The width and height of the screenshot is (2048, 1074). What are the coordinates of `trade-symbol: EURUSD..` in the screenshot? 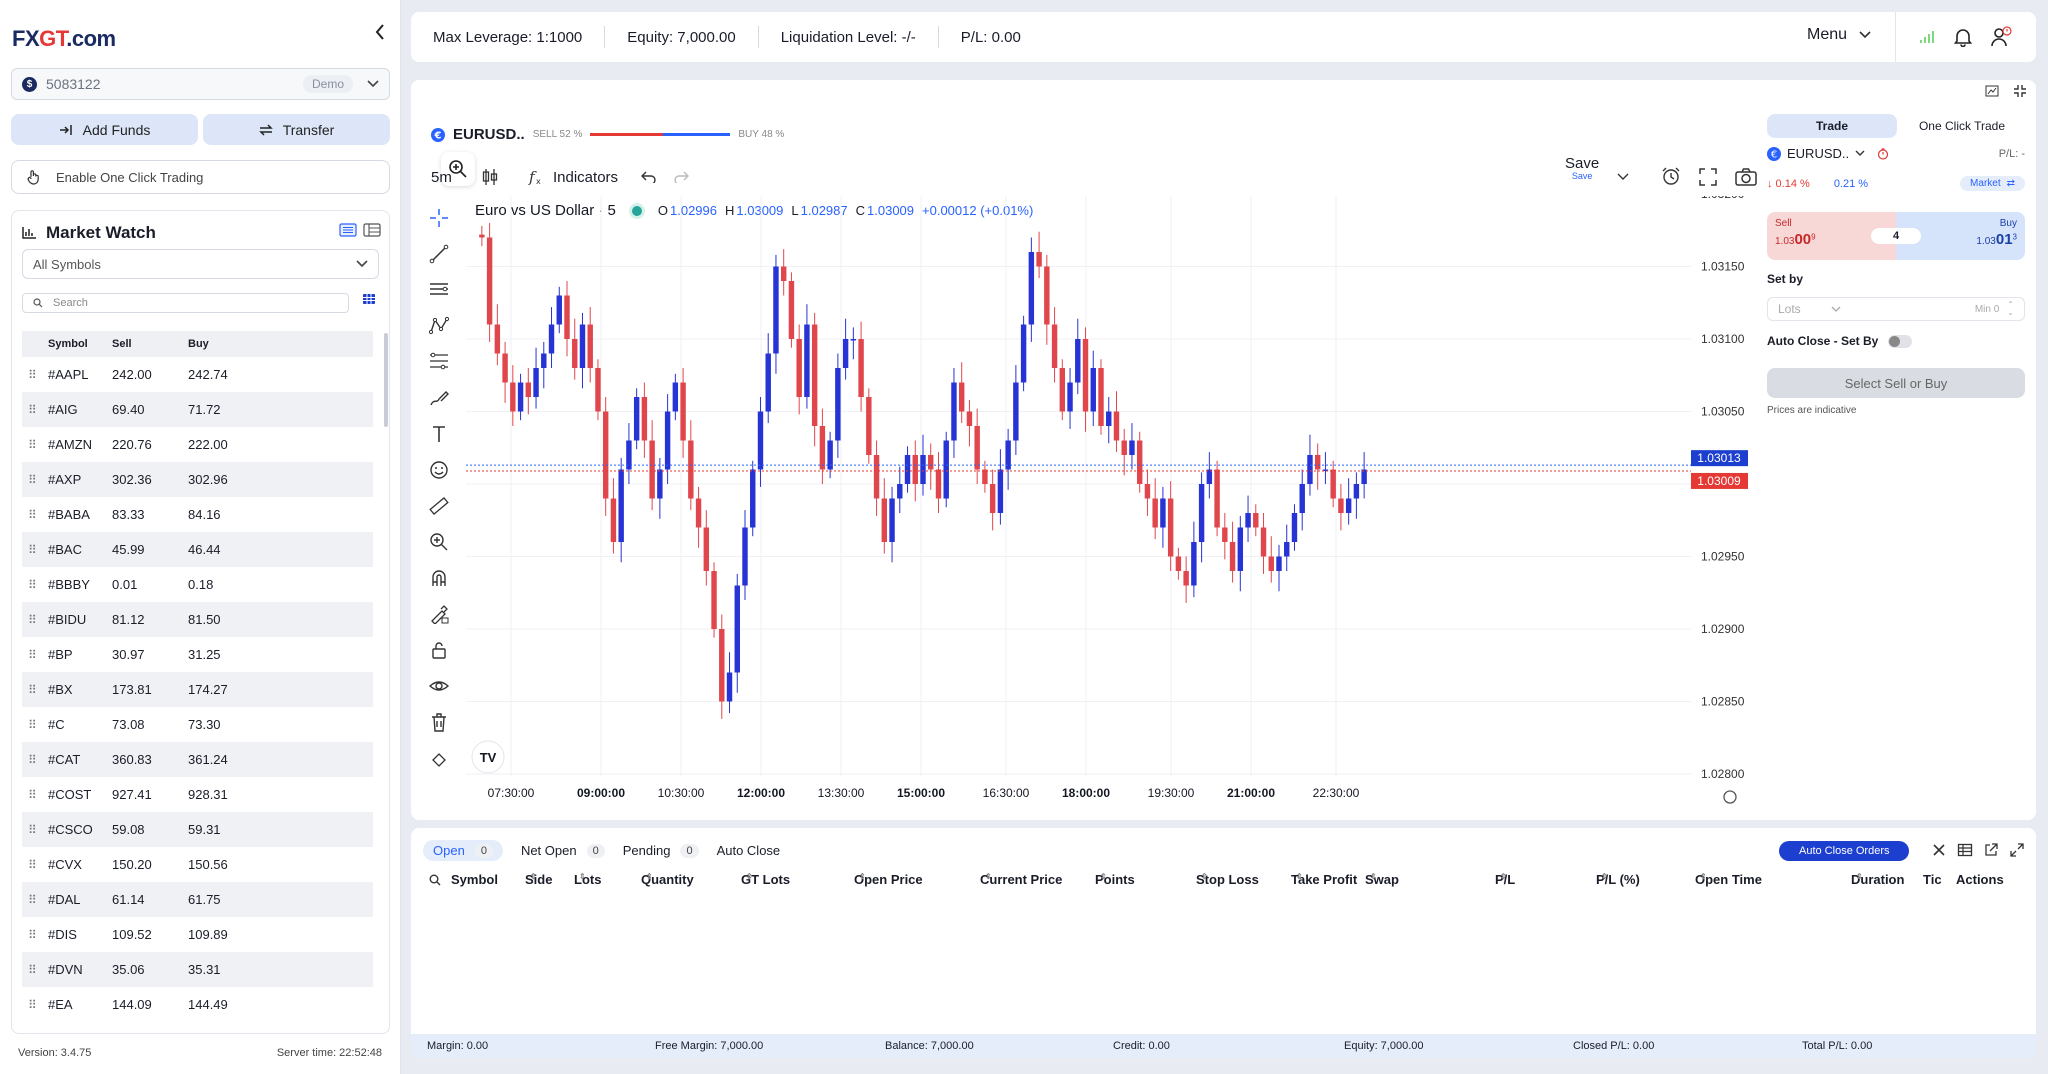 It's located at (1818, 153).